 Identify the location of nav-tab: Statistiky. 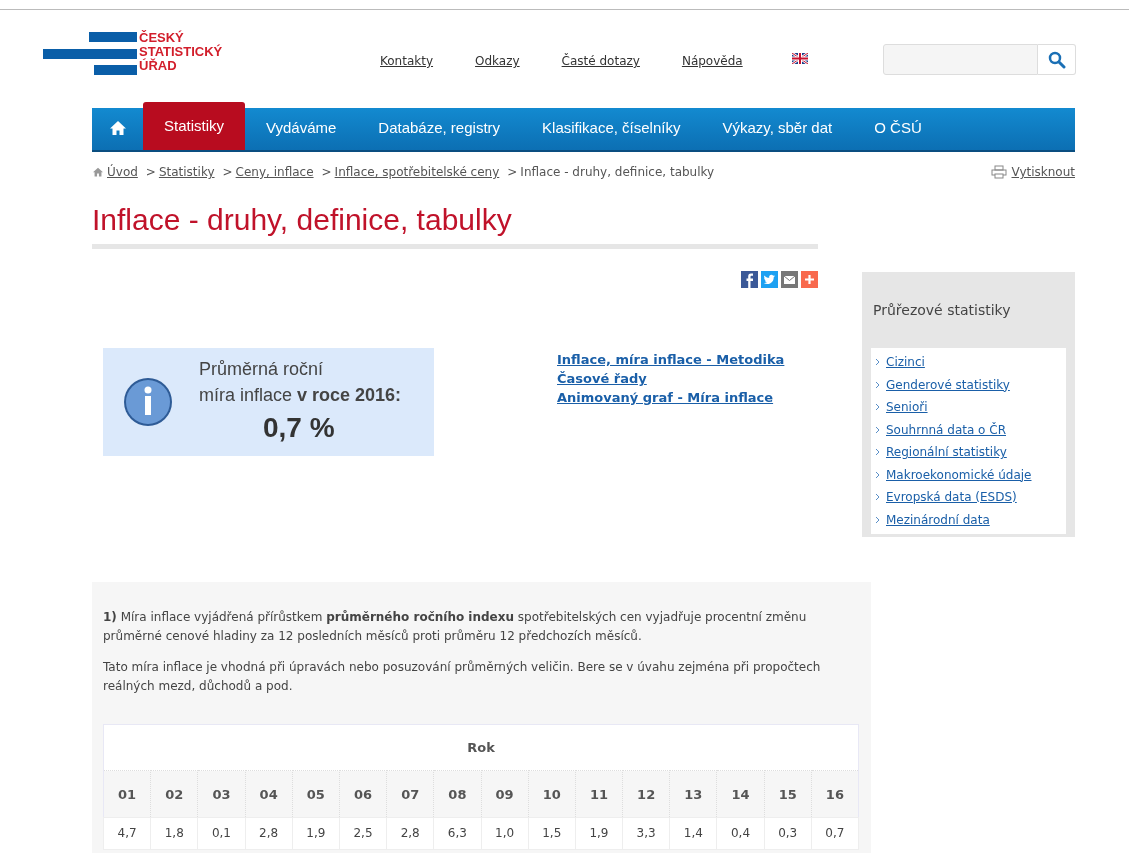
(194, 126).